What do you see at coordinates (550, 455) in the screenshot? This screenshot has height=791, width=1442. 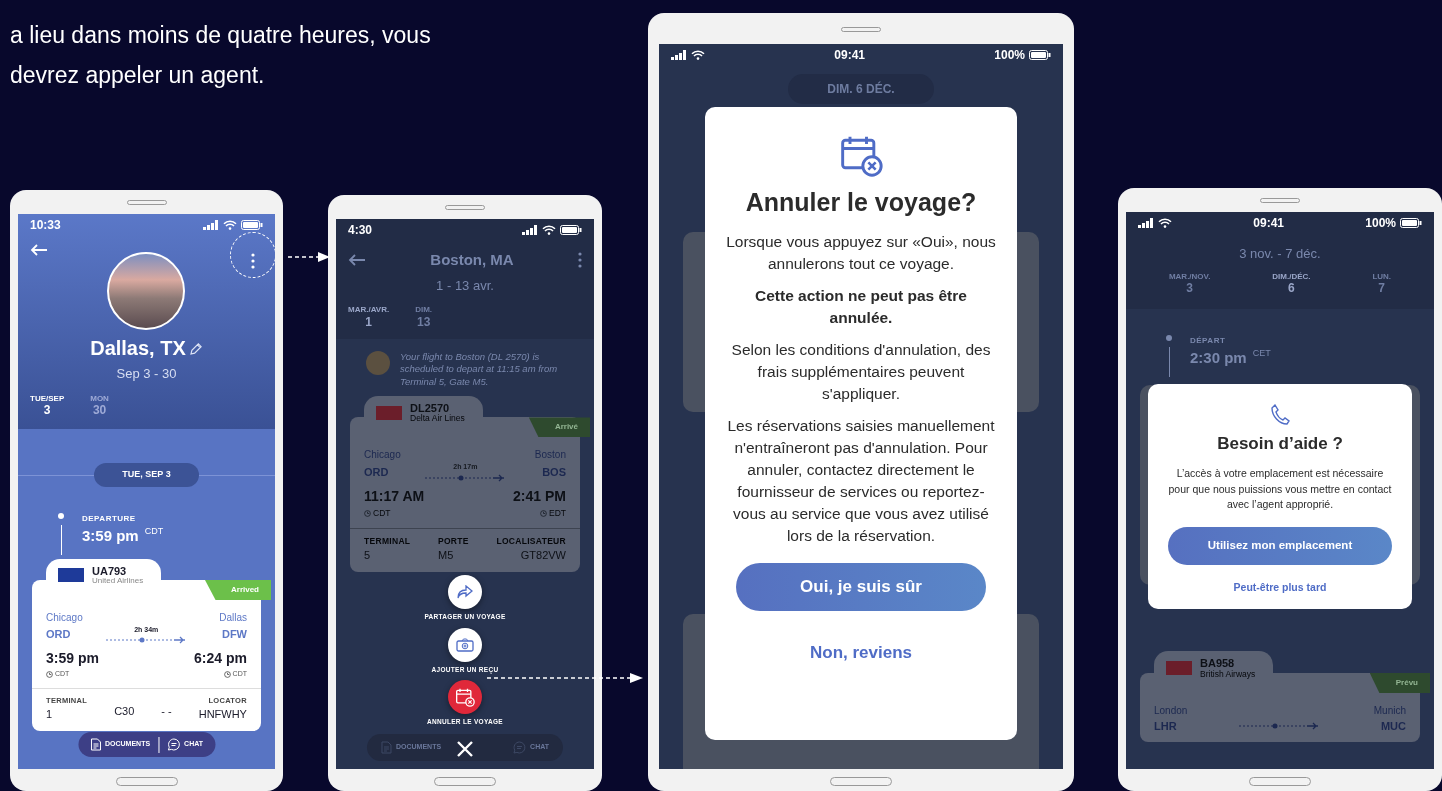 I see `destination-city: Boston` at bounding box center [550, 455].